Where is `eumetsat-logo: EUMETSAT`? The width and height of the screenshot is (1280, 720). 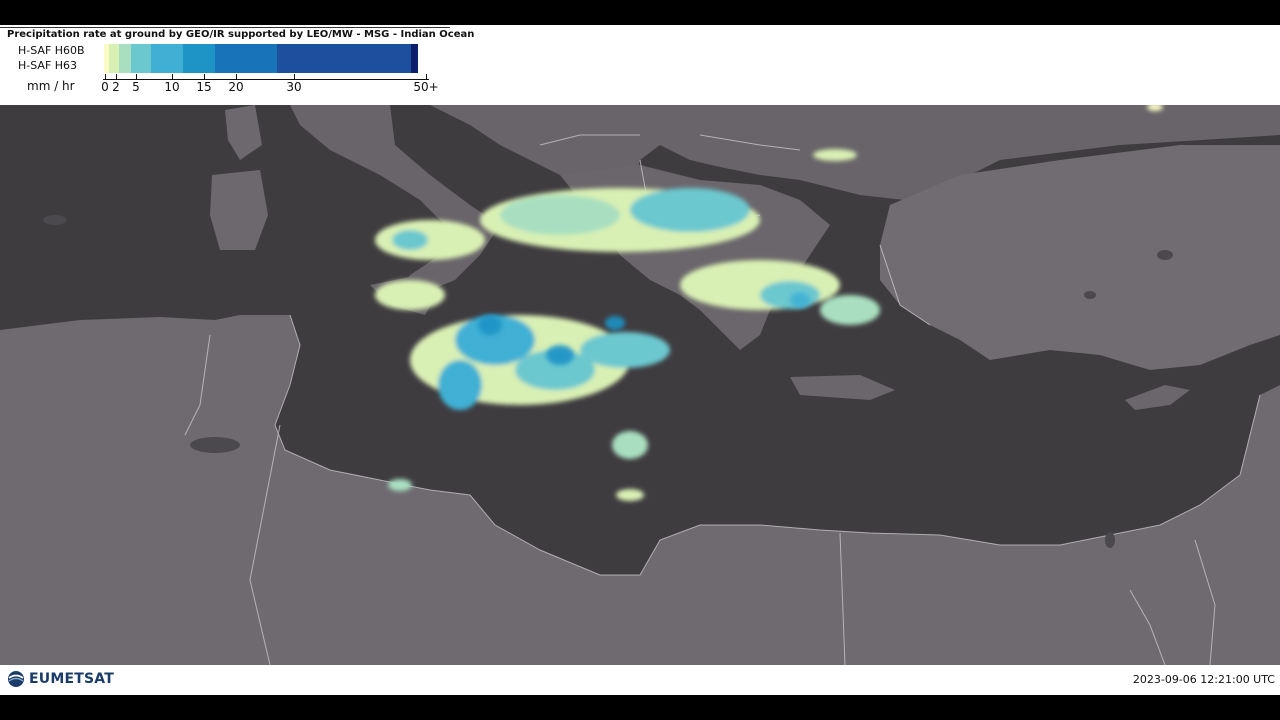
eumetsat-logo: EUMETSAT is located at coordinates (60, 679).